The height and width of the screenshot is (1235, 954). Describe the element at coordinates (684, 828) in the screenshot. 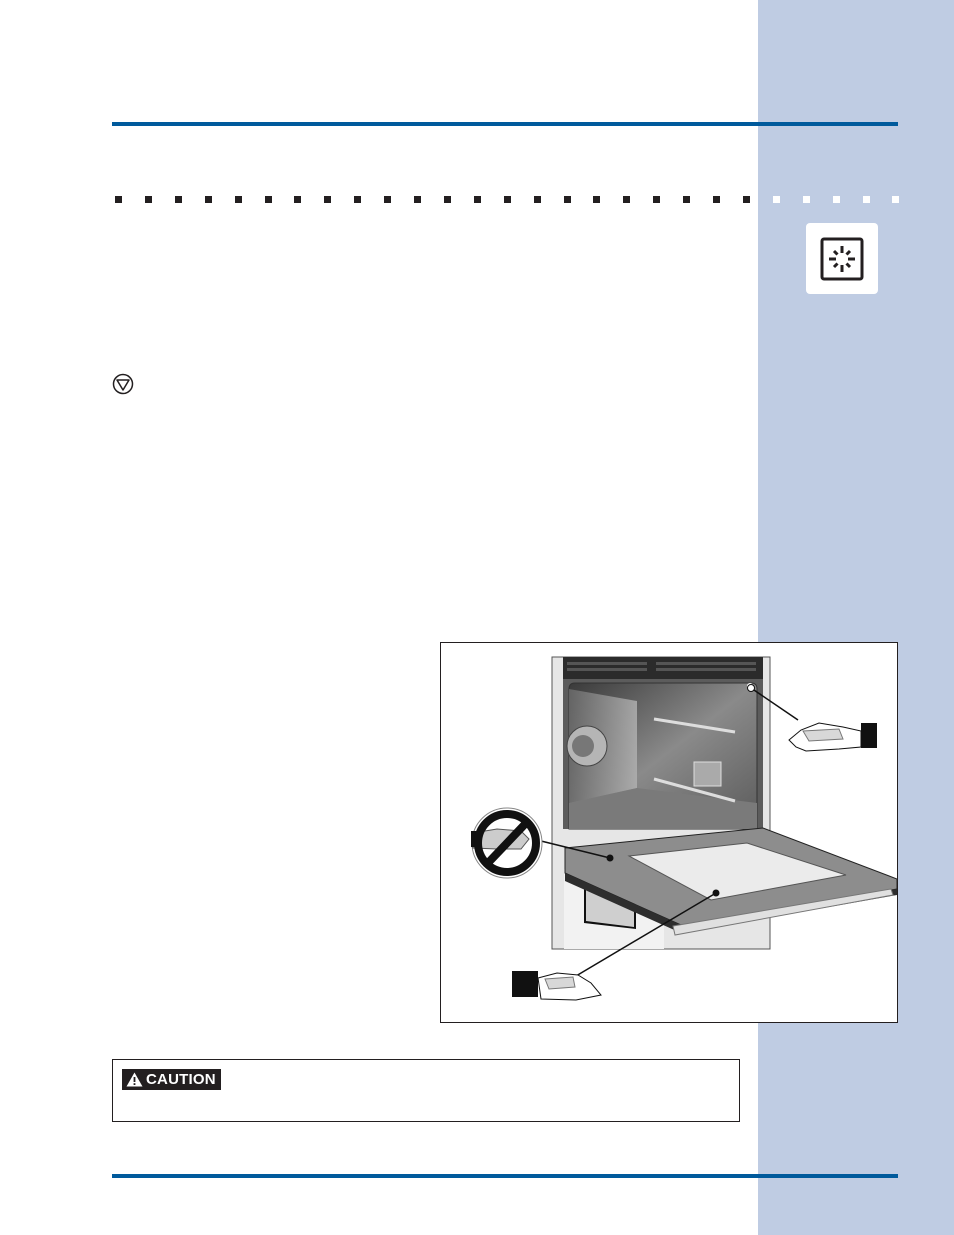

I see `oven-door-illustration` at that location.